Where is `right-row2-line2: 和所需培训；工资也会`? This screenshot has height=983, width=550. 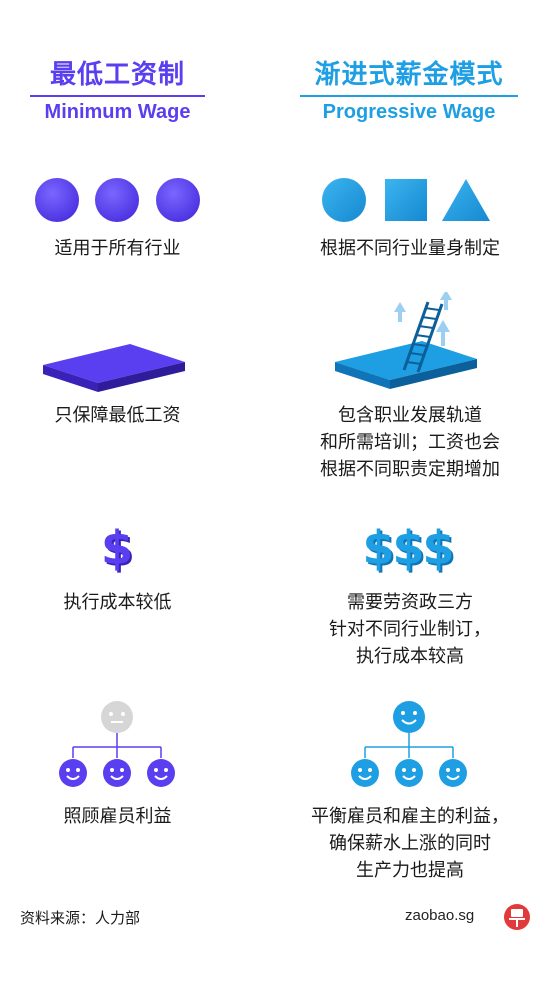 right-row2-line2: 和所需培训；工资也会 is located at coordinates (410, 442).